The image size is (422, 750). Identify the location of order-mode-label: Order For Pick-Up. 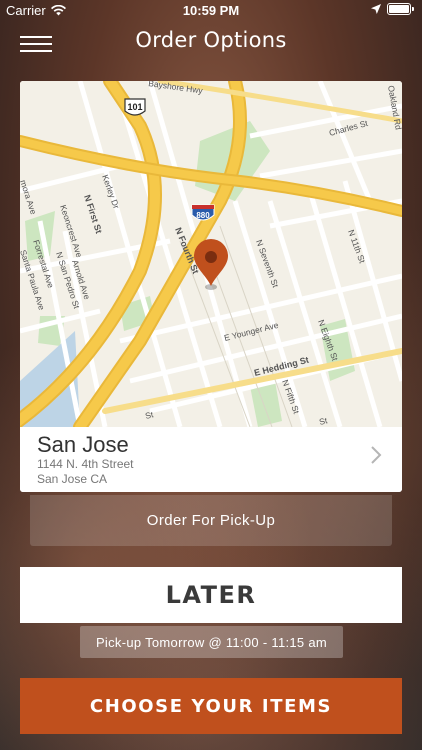
(211, 520).